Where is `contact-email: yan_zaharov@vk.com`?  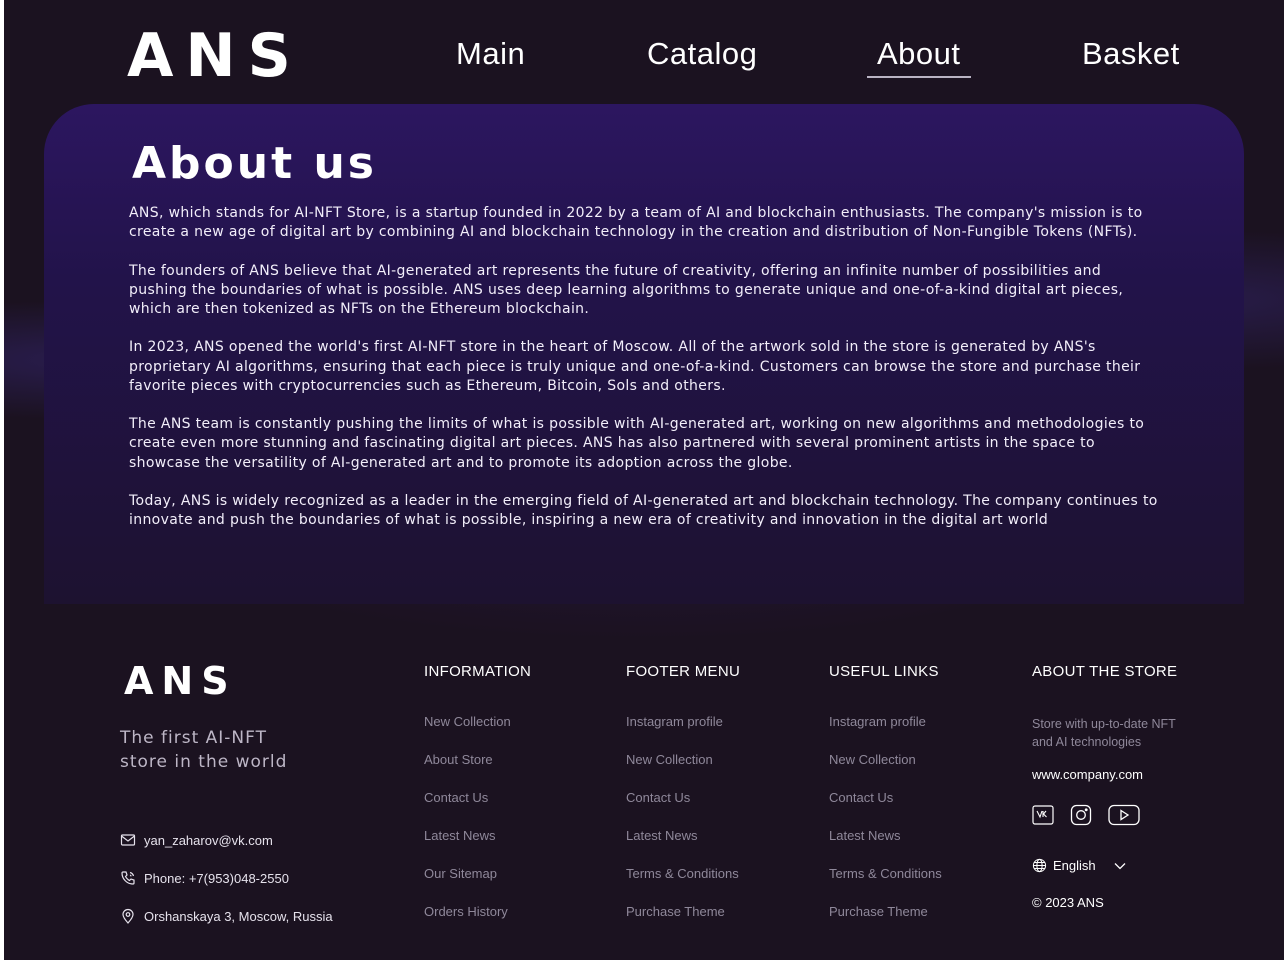
contact-email: yan_zaharov@vk.com is located at coordinates (196, 840).